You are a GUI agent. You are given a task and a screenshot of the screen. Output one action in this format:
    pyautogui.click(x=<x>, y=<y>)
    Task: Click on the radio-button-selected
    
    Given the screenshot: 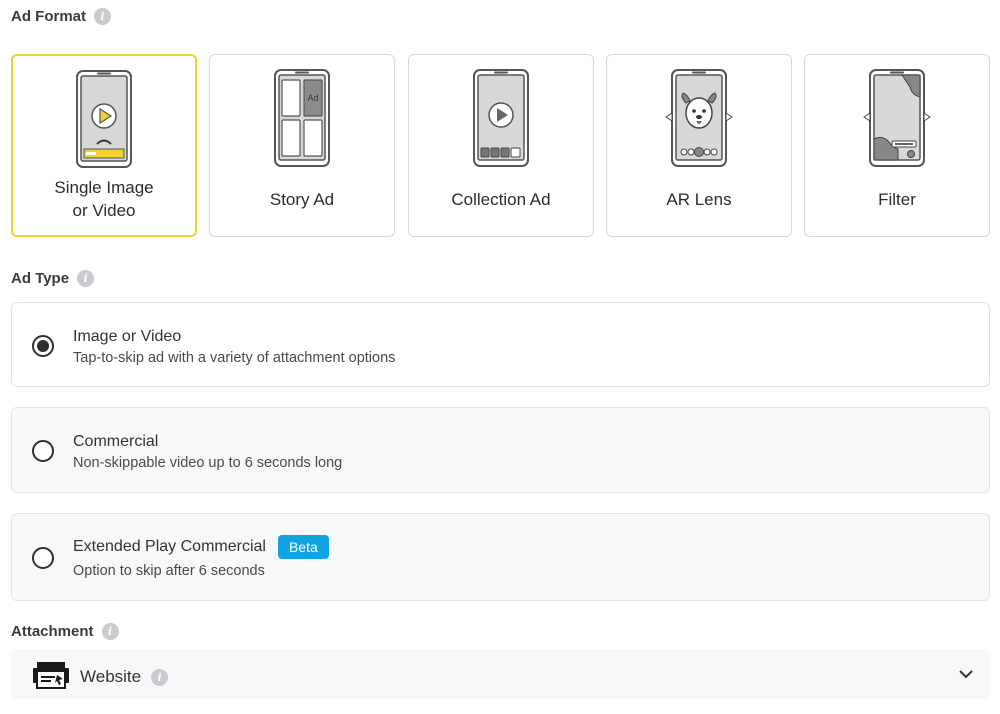 What is the action you would take?
    pyautogui.click(x=43, y=346)
    